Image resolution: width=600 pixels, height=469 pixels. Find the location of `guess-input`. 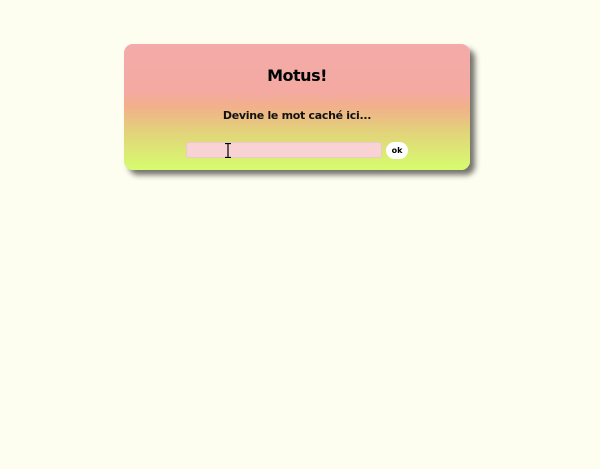

guess-input is located at coordinates (284, 150).